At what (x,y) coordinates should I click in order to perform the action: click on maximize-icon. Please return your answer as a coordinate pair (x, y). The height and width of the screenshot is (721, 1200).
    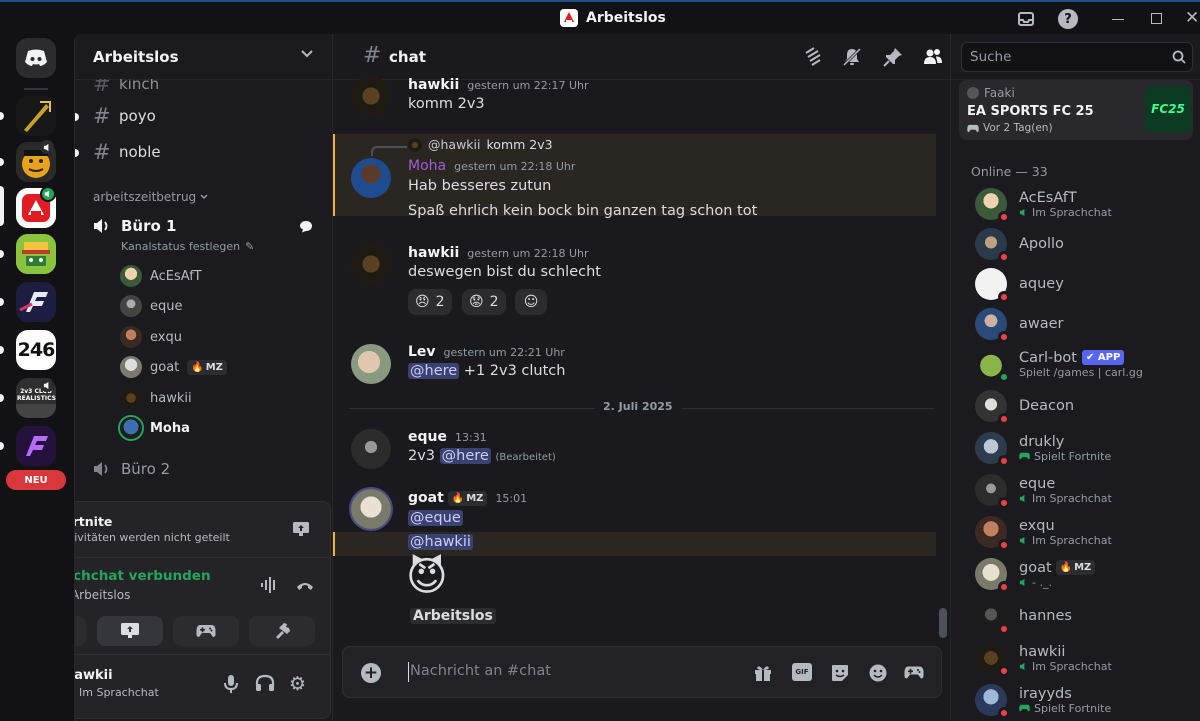
    Looking at the image, I should click on (1156, 18).